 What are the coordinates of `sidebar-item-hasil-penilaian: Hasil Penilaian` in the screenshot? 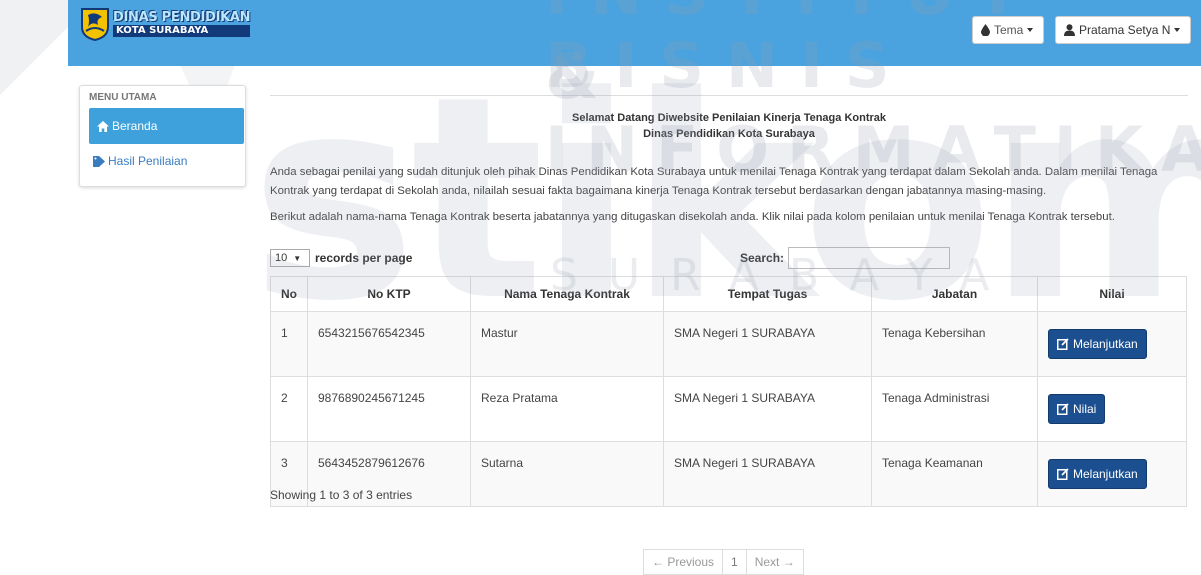 It's located at (166, 161).